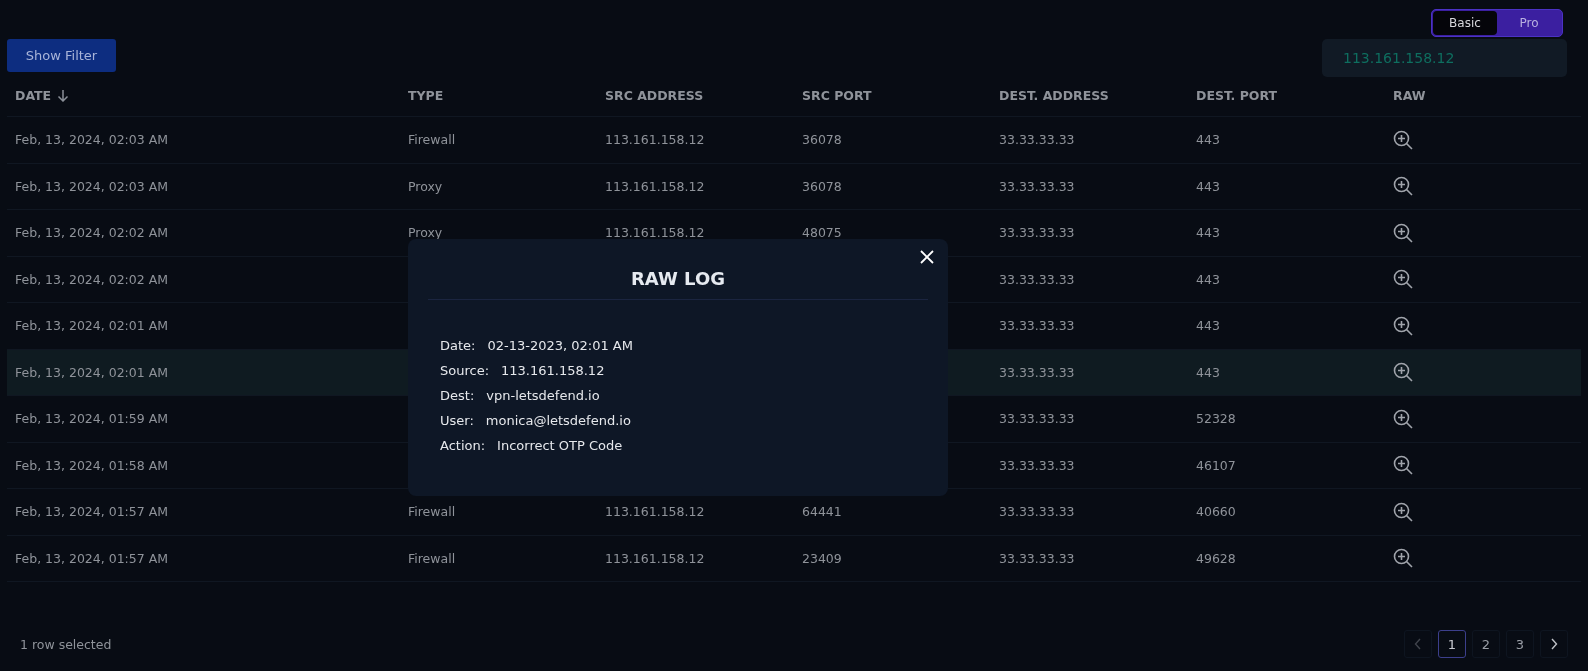  Describe the element at coordinates (560, 445) in the screenshot. I see `field-value: Incorrect OTP Code` at that location.